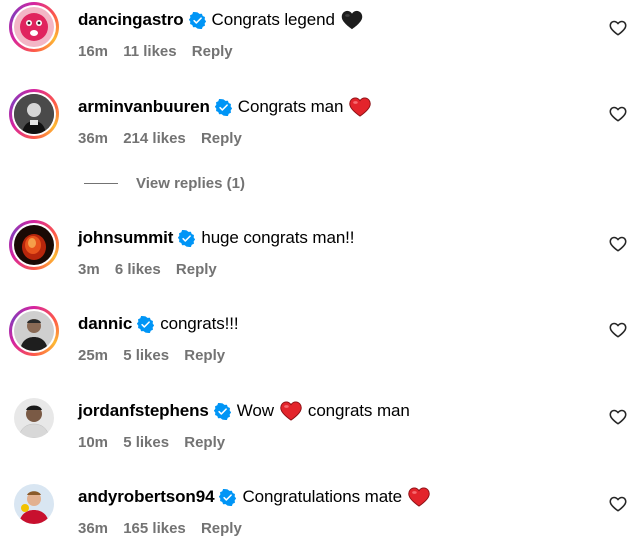 This screenshot has height=540, width=634. I want to click on bw-portrait-avatar-icon, so click(34, 114).